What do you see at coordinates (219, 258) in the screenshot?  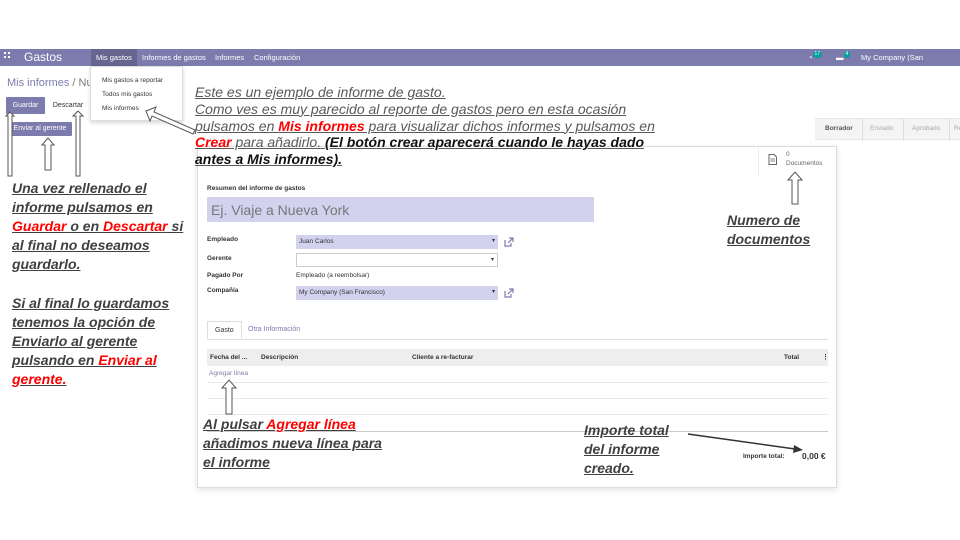 I see `manager-label: Gerente` at bounding box center [219, 258].